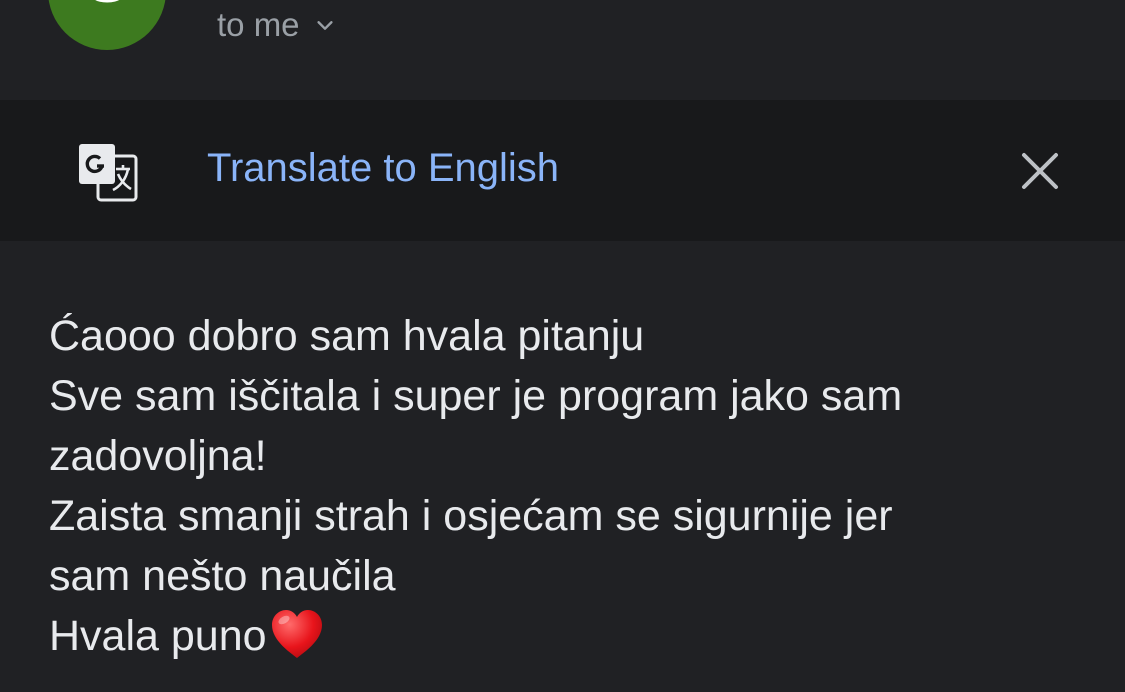  What do you see at coordinates (108, 173) in the screenshot?
I see `google-translate-icon` at bounding box center [108, 173].